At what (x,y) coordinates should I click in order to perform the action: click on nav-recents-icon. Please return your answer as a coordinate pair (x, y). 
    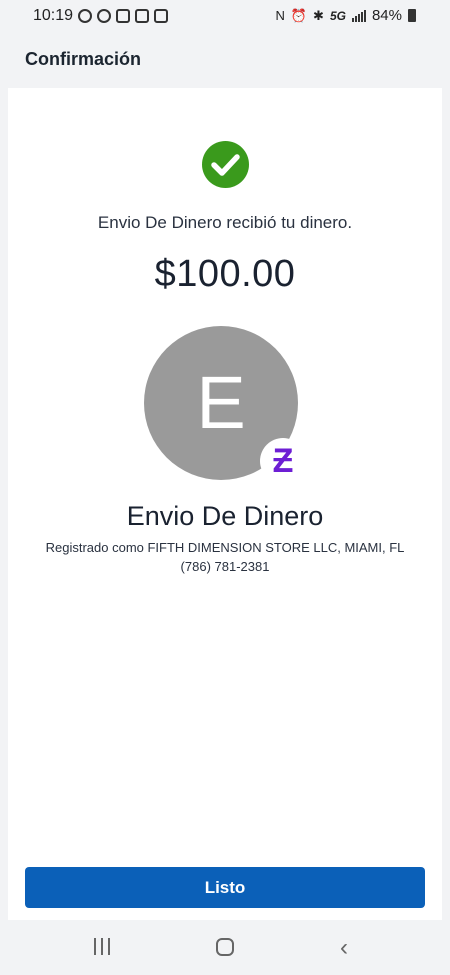
    Looking at the image, I should click on (102, 946).